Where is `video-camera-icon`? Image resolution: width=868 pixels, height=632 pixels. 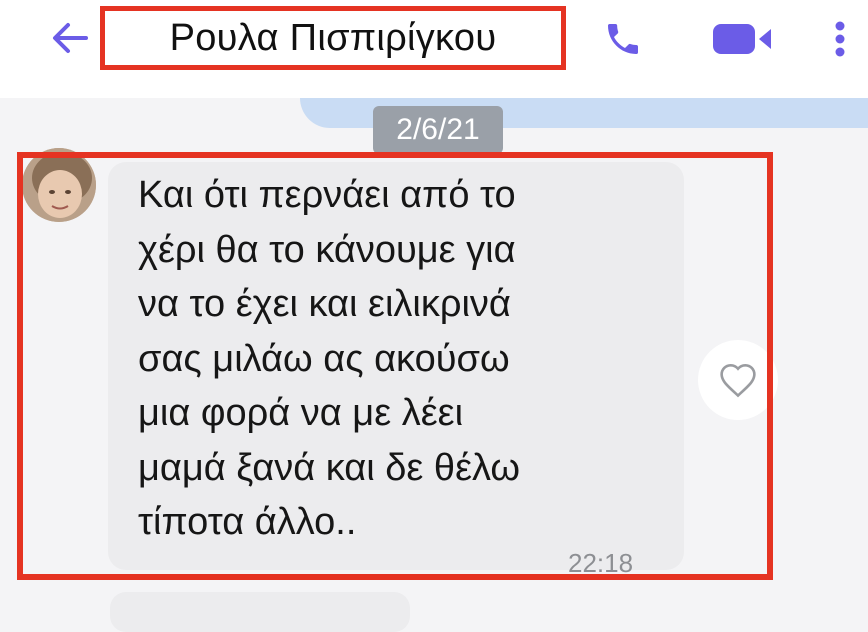
video-camera-icon is located at coordinates (742, 39).